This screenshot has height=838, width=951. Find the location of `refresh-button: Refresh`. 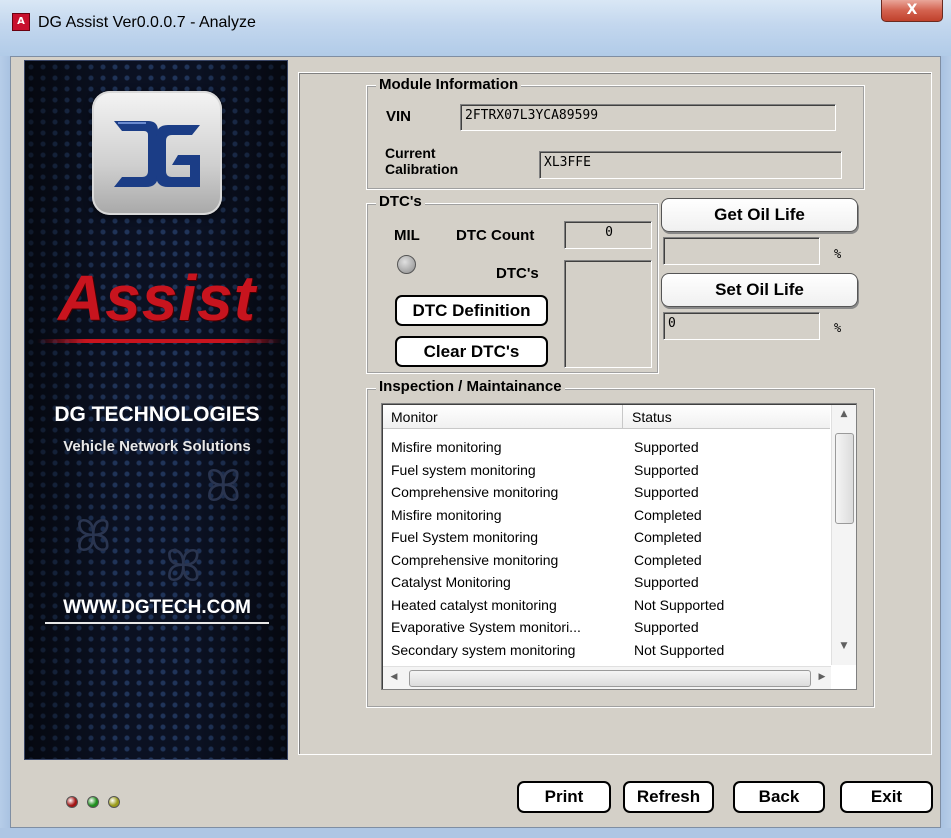

refresh-button: Refresh is located at coordinates (668, 797).